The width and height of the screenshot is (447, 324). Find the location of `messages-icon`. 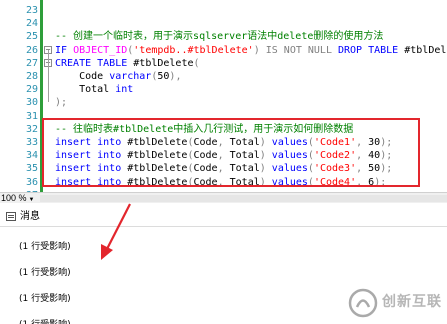

messages-icon is located at coordinates (11, 216).